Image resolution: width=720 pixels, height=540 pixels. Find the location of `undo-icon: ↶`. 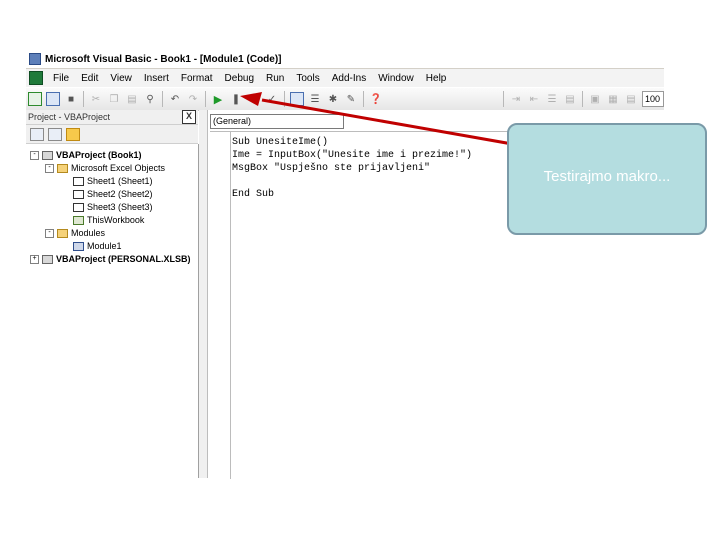

undo-icon: ↶ is located at coordinates (175, 99).